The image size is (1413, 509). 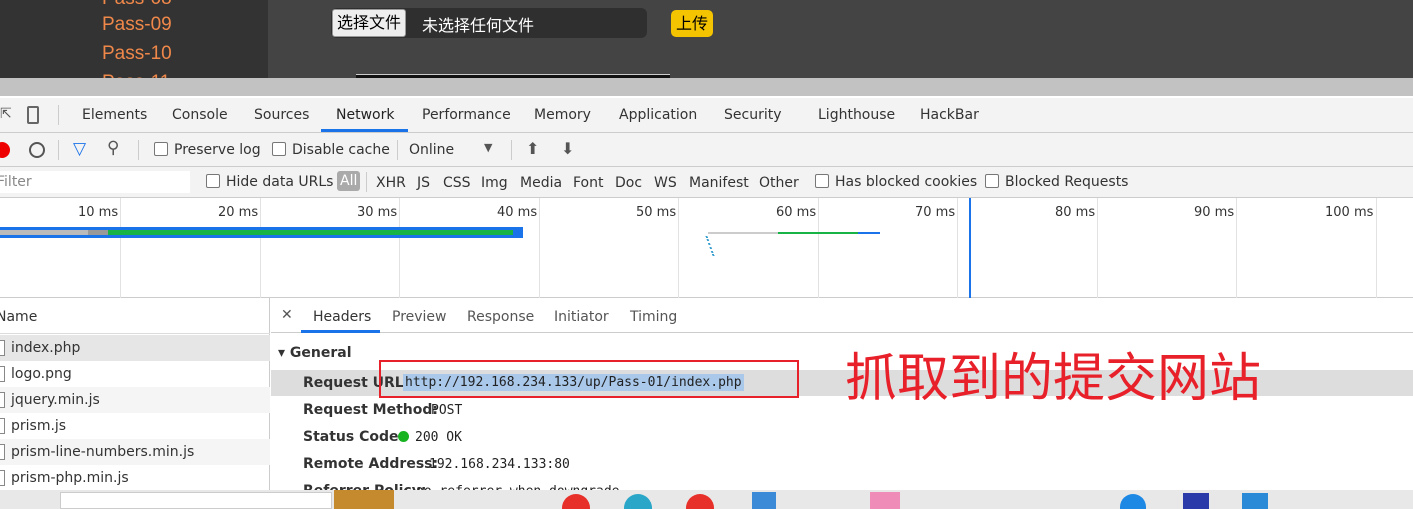 What do you see at coordinates (656, 212) in the screenshot?
I see `timeline-tick: 50 ms` at bounding box center [656, 212].